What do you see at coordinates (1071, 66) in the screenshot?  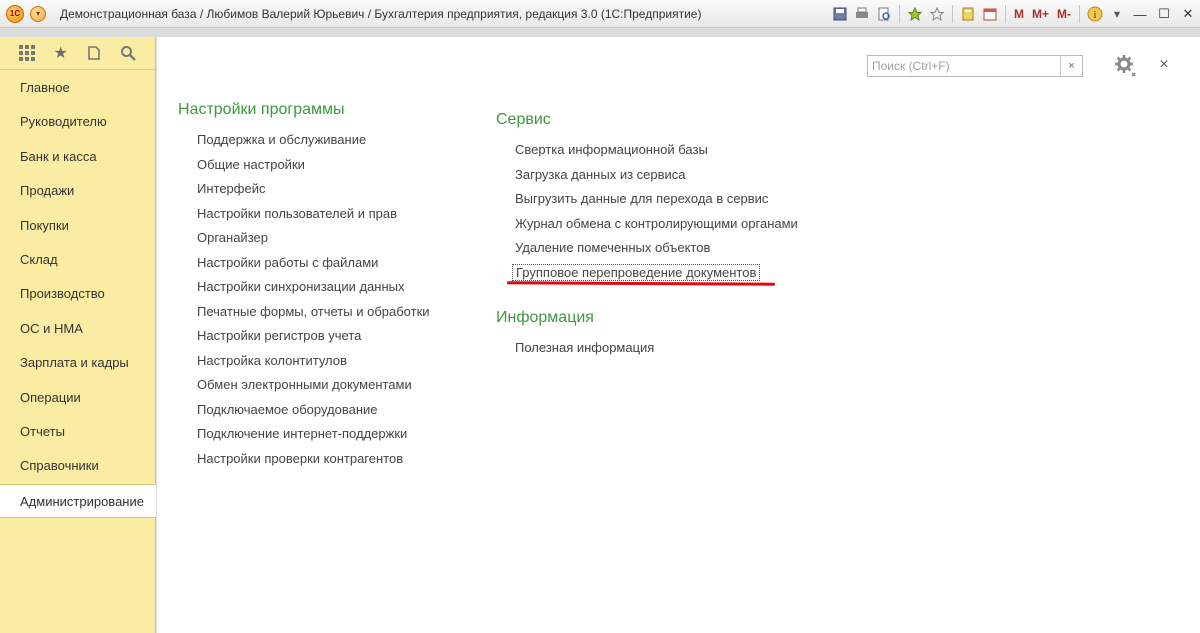 I see `clear-search-button: ×` at bounding box center [1071, 66].